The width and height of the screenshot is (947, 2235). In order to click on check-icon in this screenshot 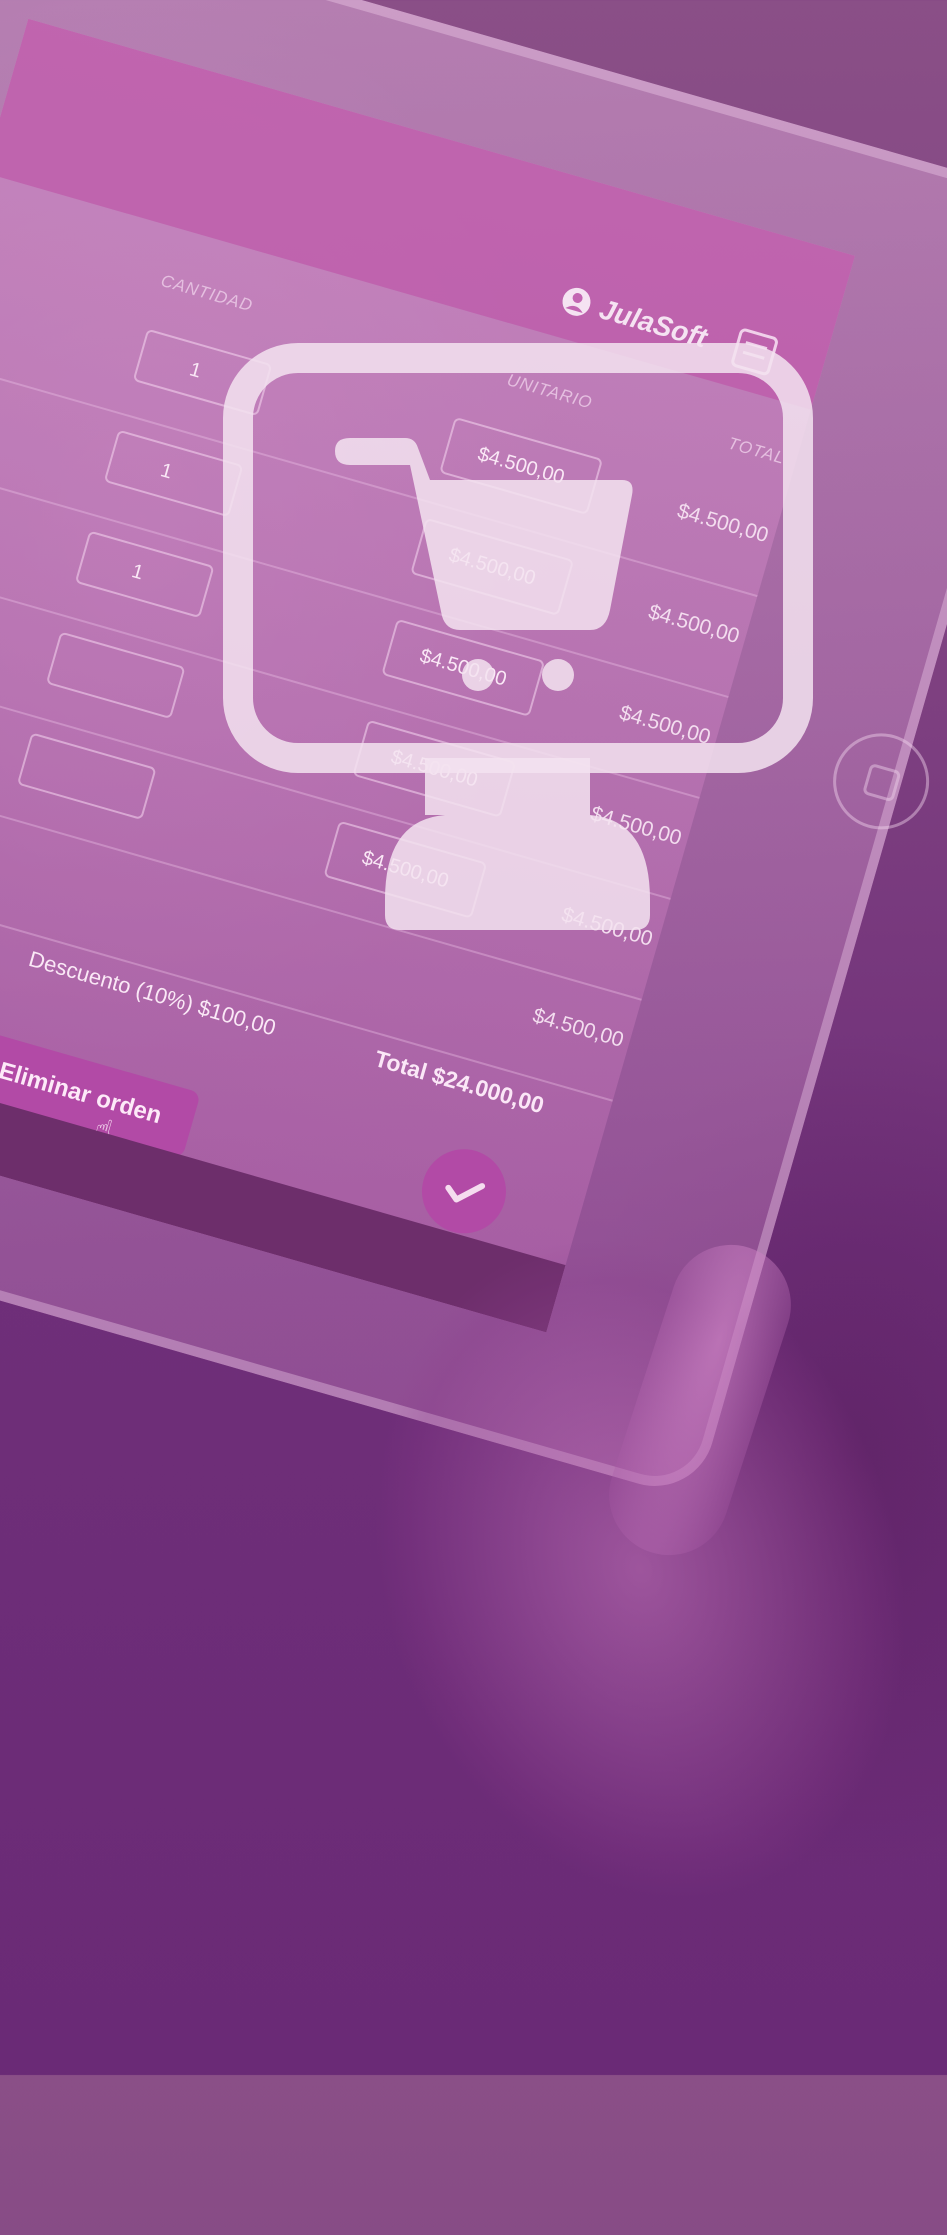, I will do `click(465, 1193)`.